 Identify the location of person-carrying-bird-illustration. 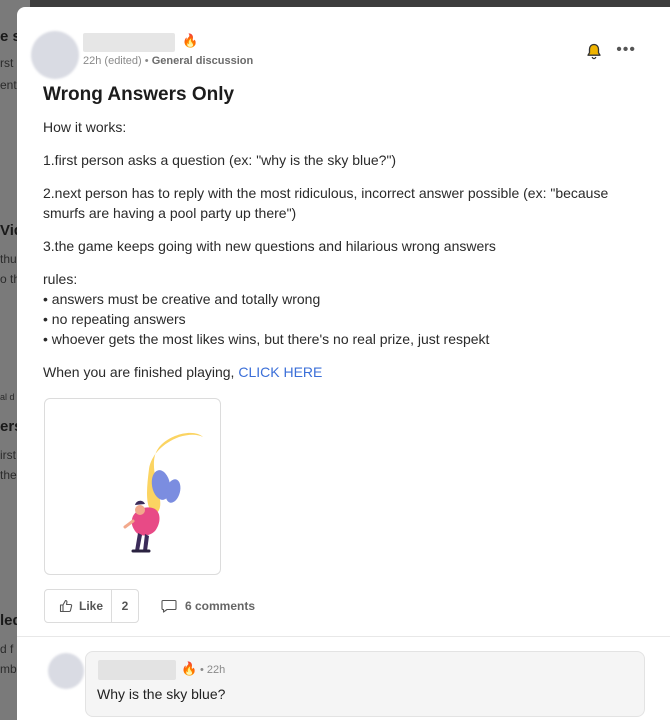
(163, 492).